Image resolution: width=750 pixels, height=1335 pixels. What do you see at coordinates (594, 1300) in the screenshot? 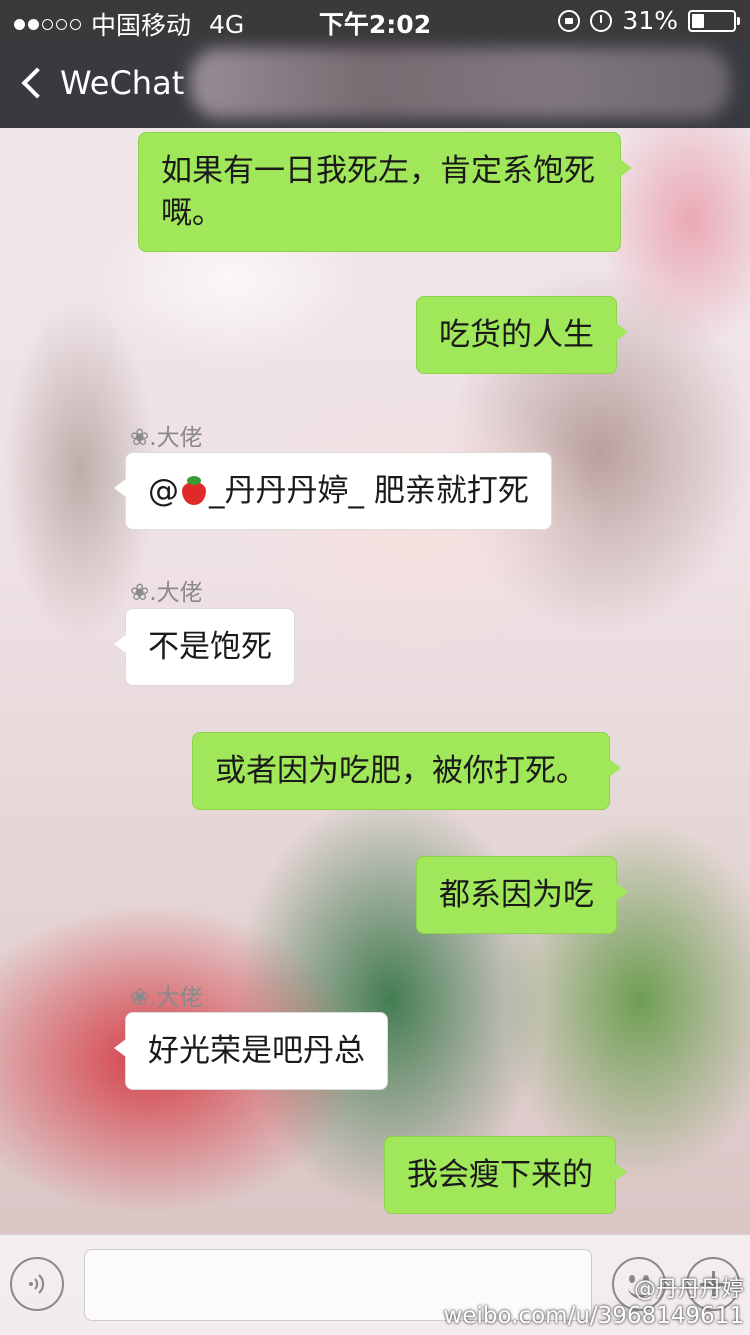
I see `weibo-watermark: @丹丹丹婷 weibo.com/u/3968149611` at bounding box center [594, 1300].